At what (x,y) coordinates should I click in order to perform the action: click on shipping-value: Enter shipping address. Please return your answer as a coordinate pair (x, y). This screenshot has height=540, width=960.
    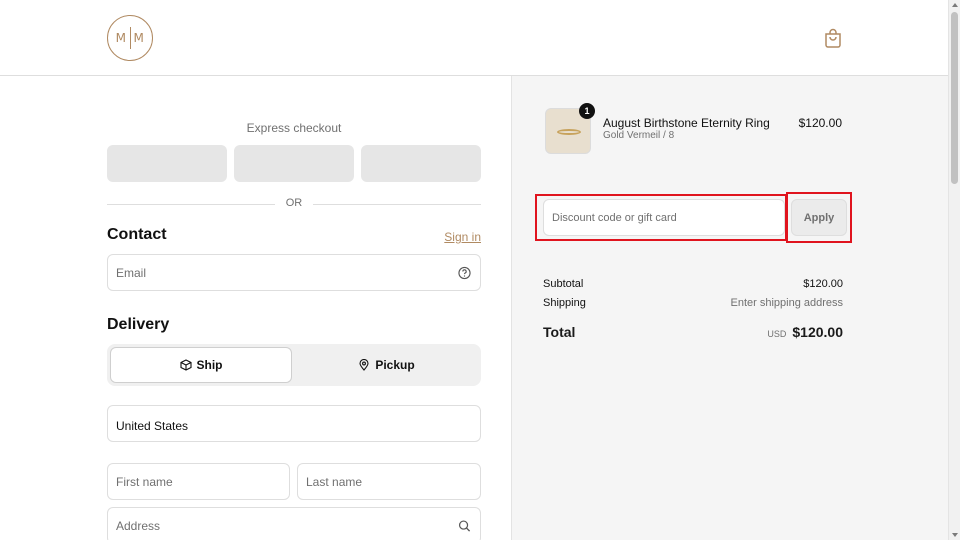
    Looking at the image, I should click on (786, 303).